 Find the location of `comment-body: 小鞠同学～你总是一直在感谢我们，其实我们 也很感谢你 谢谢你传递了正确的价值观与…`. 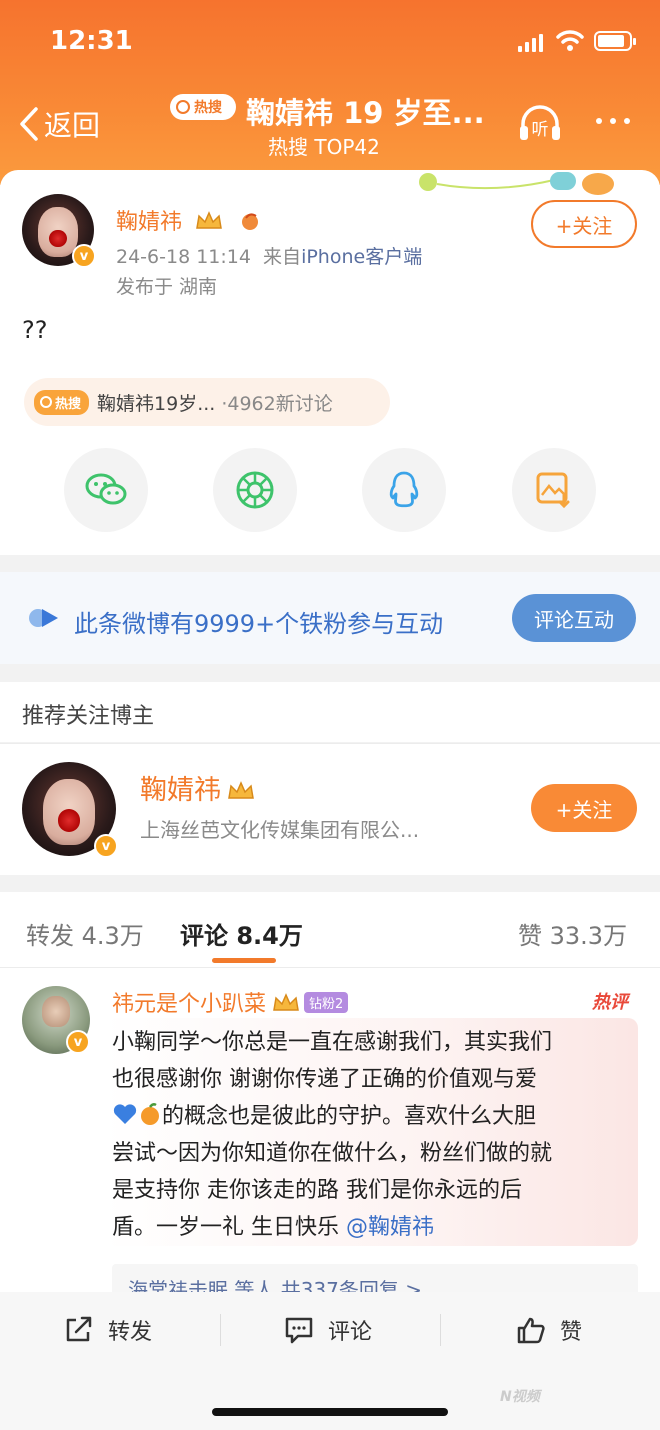

comment-body: 小鞠同学～你总是一直在感谢我们，其实我们 也很感谢你 谢谢你传递了正确的价值观与… is located at coordinates (371, 1132).